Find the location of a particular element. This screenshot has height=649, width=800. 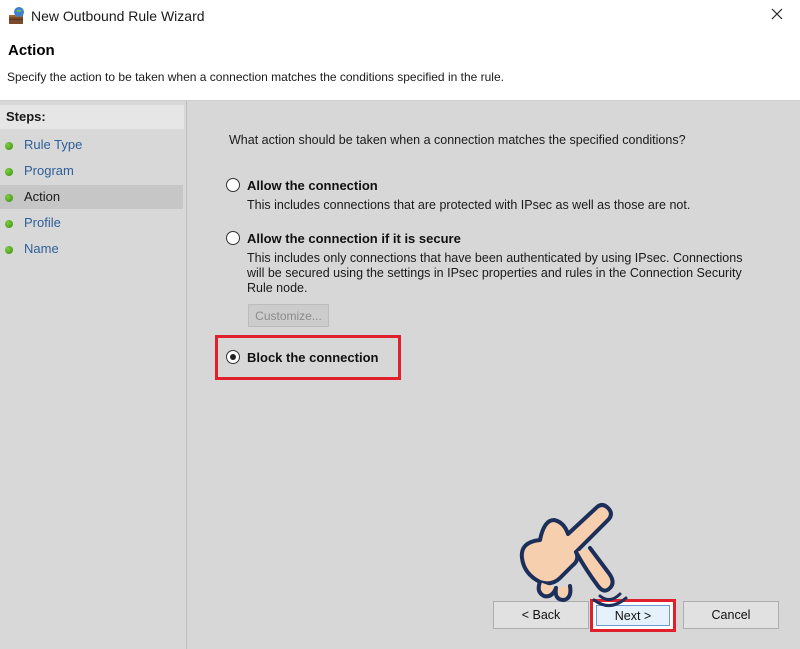

block-connection-radio is located at coordinates (233, 357).